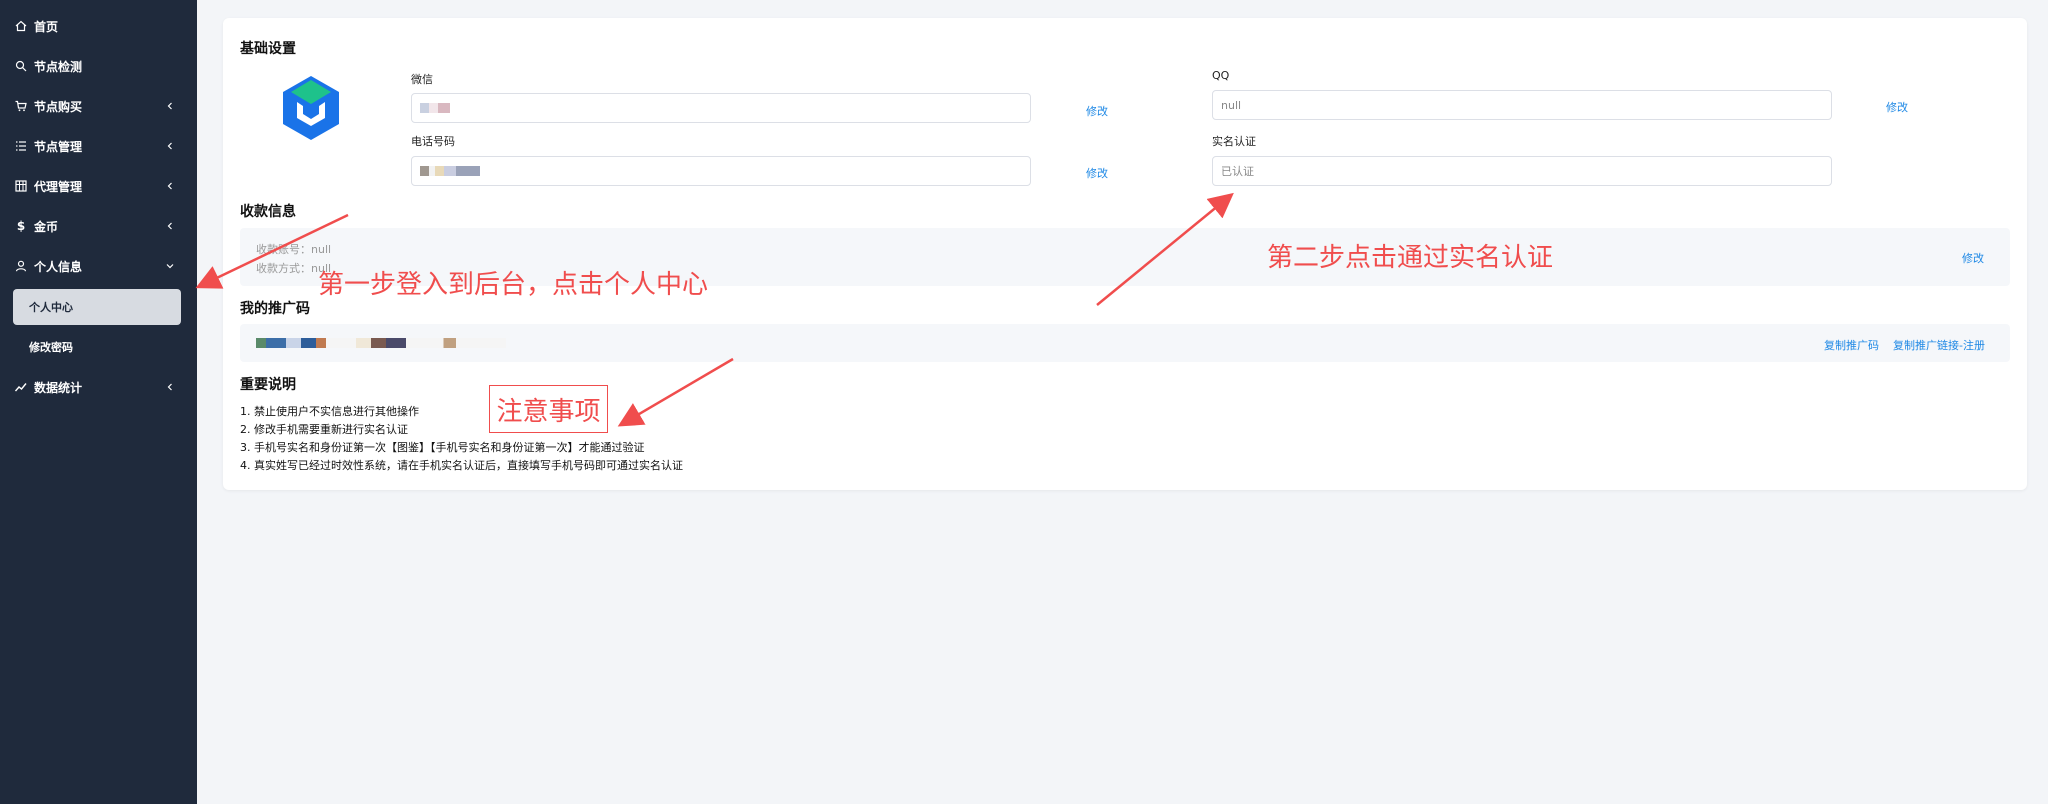 The width and height of the screenshot is (2048, 804). Describe the element at coordinates (1939, 345) in the screenshot. I see `copy-promo-link-link: 复制推广链接-注册` at that location.